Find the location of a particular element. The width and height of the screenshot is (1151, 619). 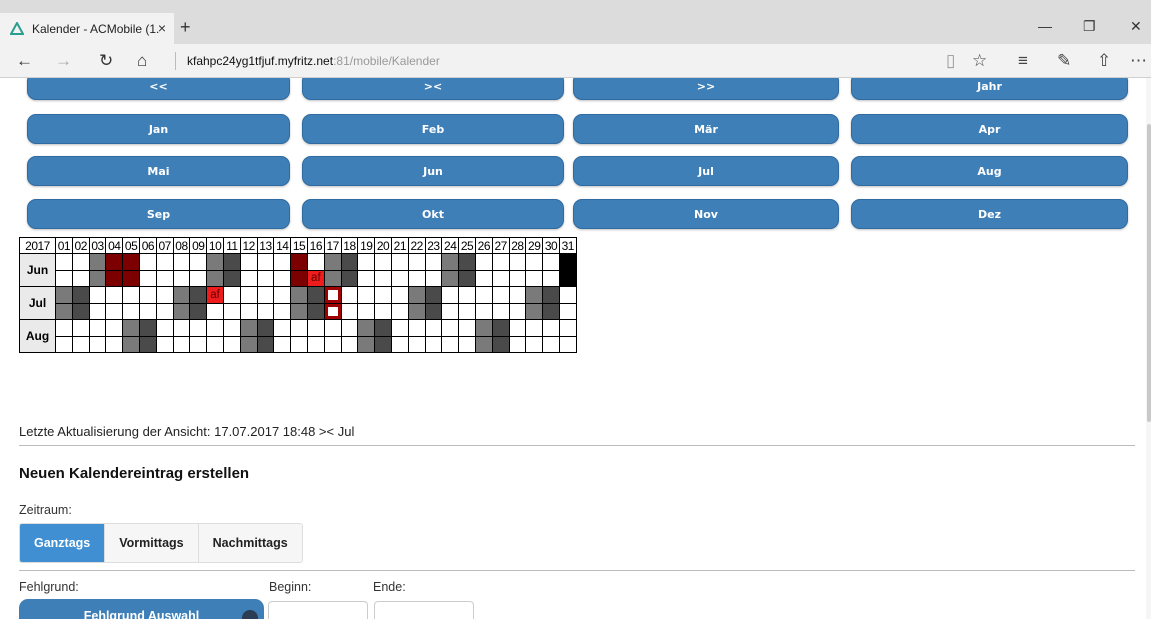

ende-date-input is located at coordinates (424, 610).